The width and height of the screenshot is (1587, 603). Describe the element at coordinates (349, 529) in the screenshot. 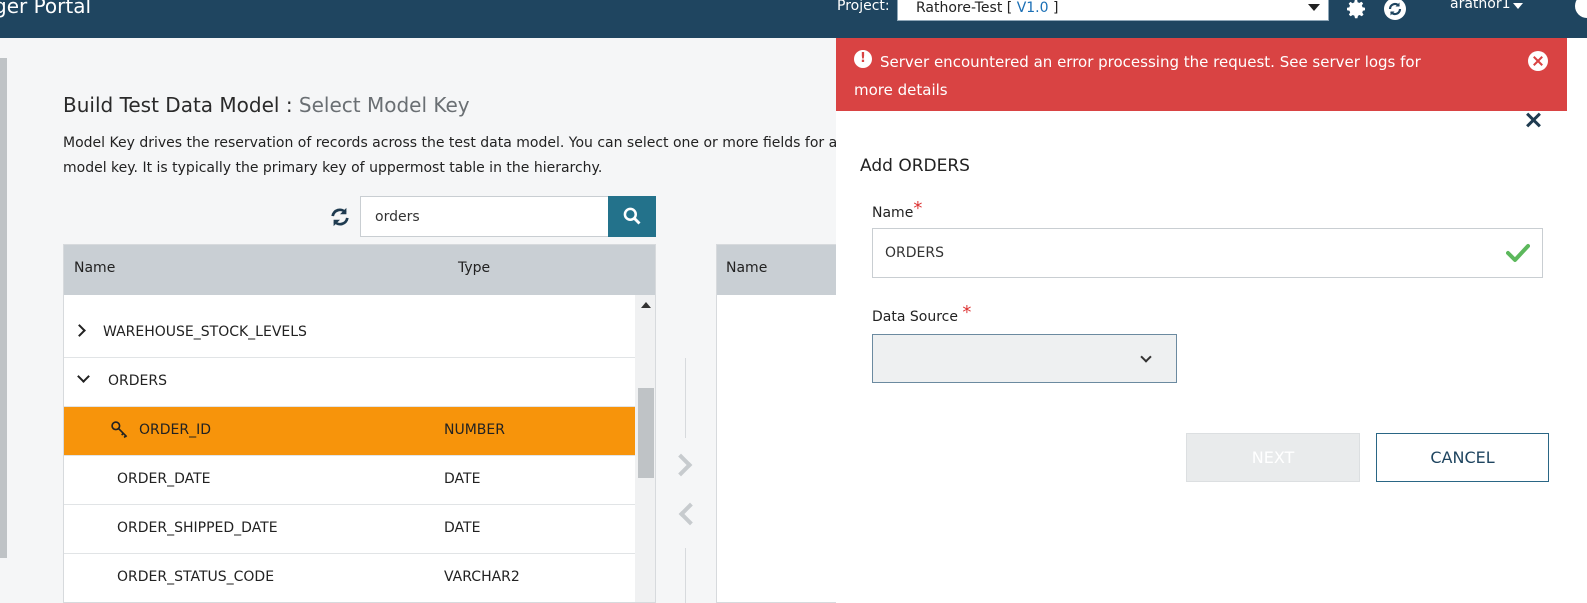

I see `table-row: ORDER_SHIPPED_DATE DATE` at that location.